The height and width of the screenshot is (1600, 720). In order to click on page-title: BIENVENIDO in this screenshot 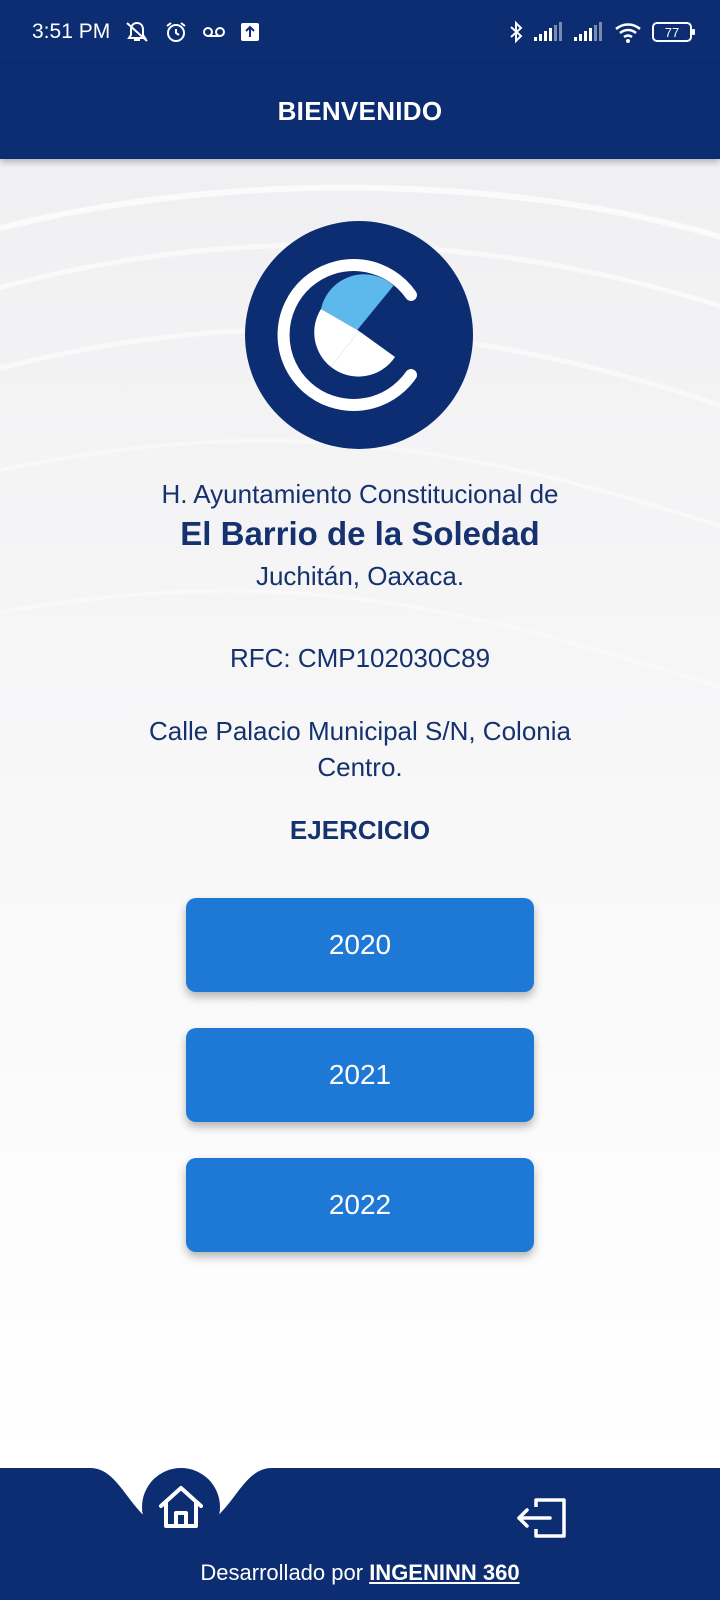, I will do `click(360, 111)`.